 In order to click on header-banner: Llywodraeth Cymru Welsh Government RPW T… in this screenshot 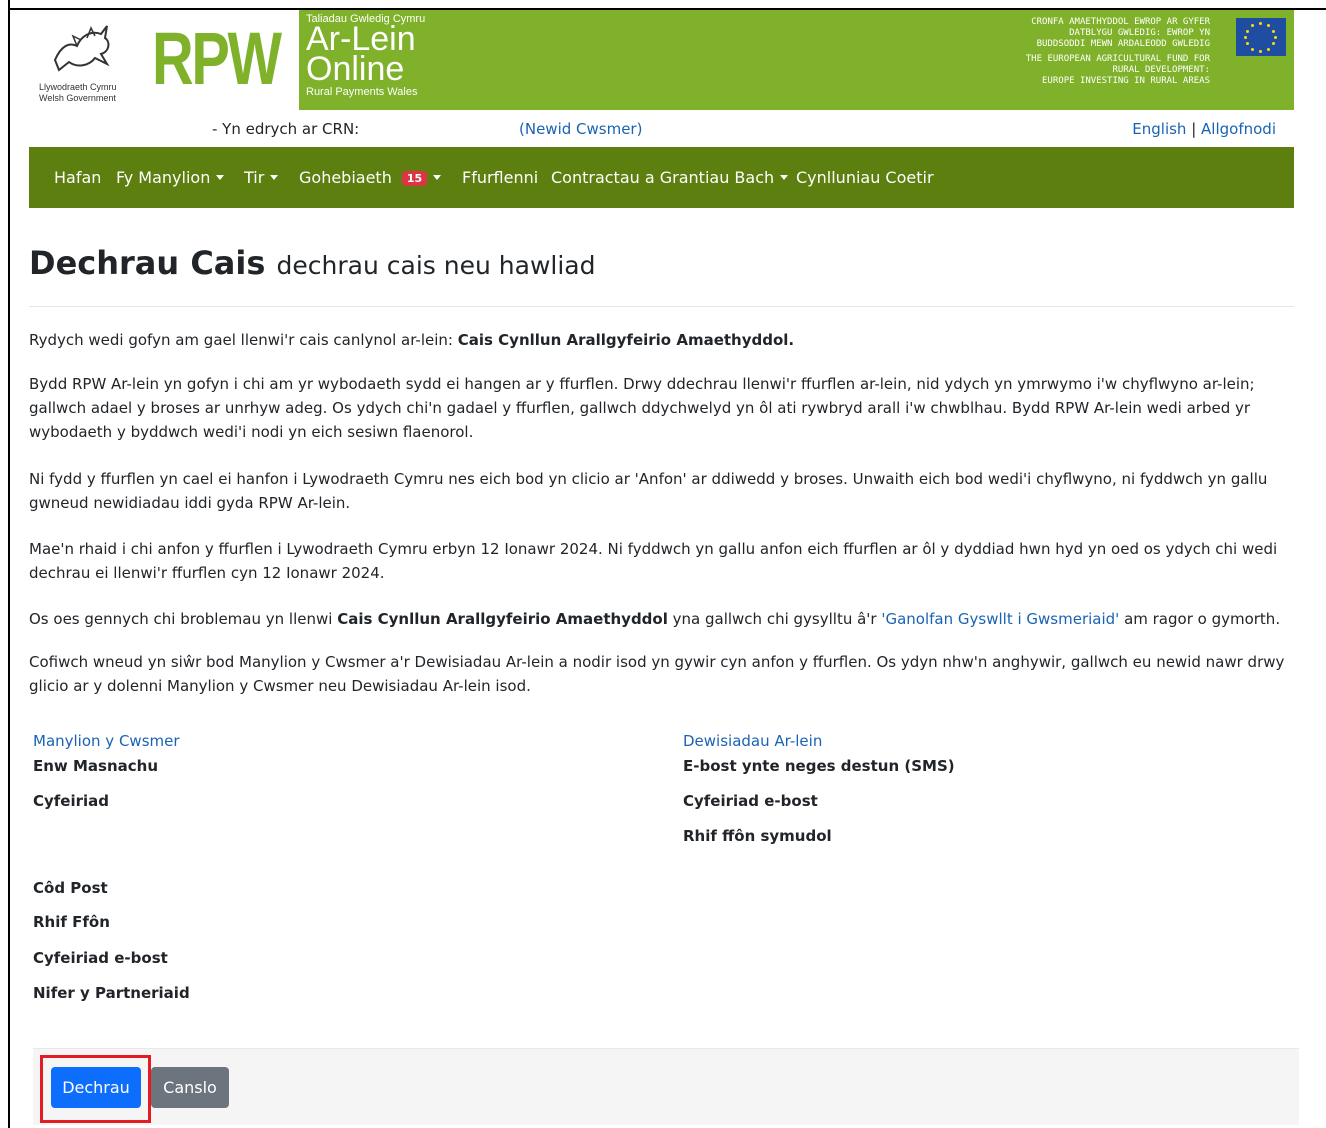, I will do `click(661, 60)`.